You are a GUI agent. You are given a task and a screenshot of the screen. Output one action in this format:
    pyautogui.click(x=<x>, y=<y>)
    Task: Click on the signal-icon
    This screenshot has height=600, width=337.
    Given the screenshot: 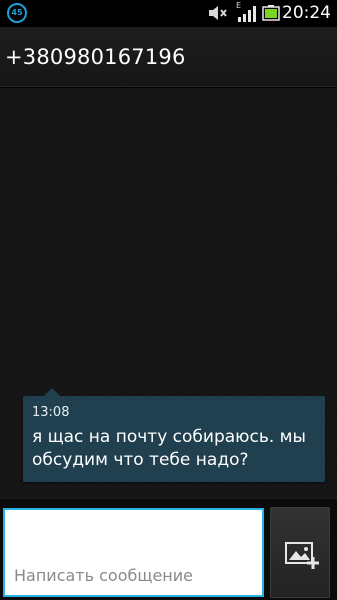 What is the action you would take?
    pyautogui.click(x=247, y=14)
    